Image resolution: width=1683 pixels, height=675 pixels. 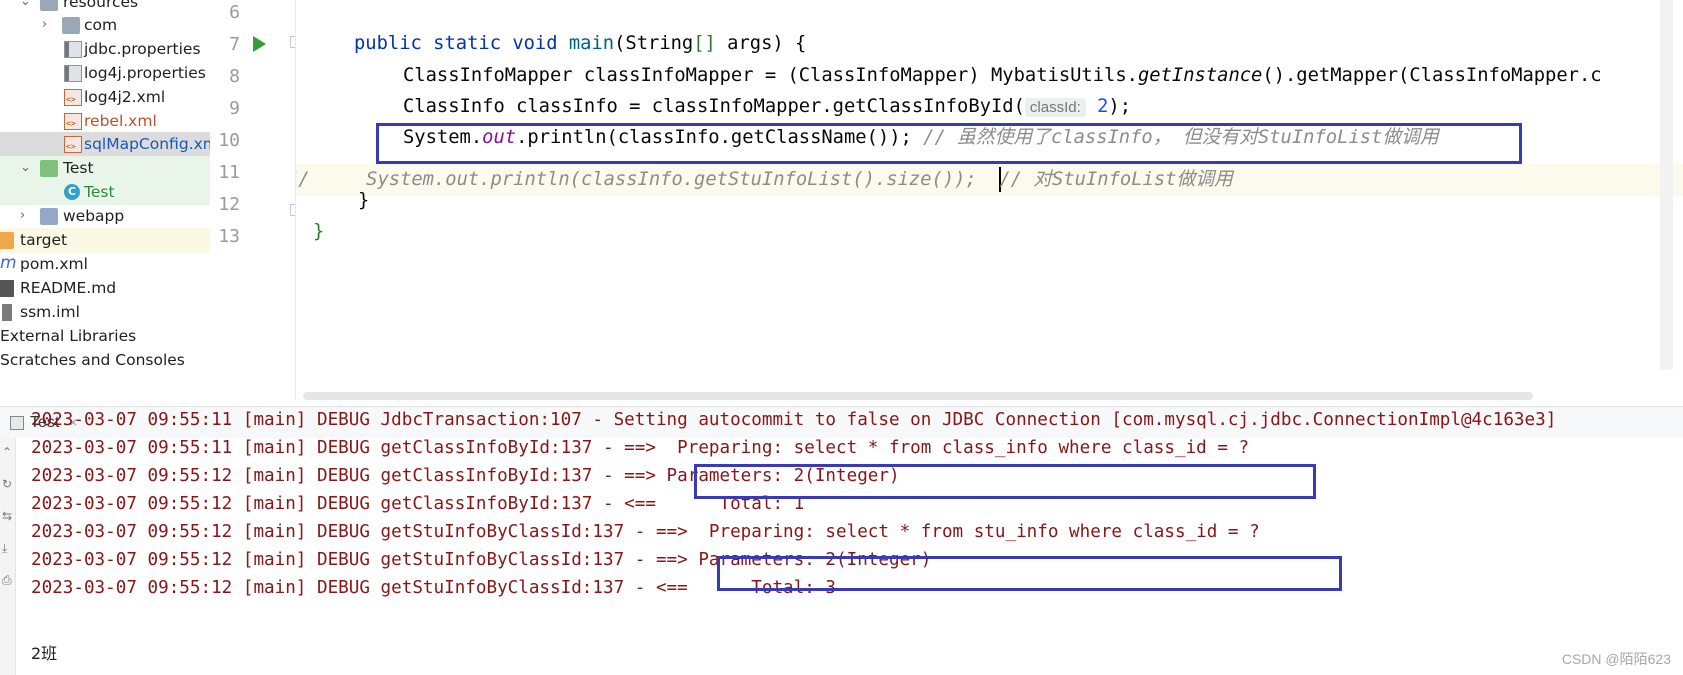 I want to click on print-icon: ⎙, so click(x=7, y=580).